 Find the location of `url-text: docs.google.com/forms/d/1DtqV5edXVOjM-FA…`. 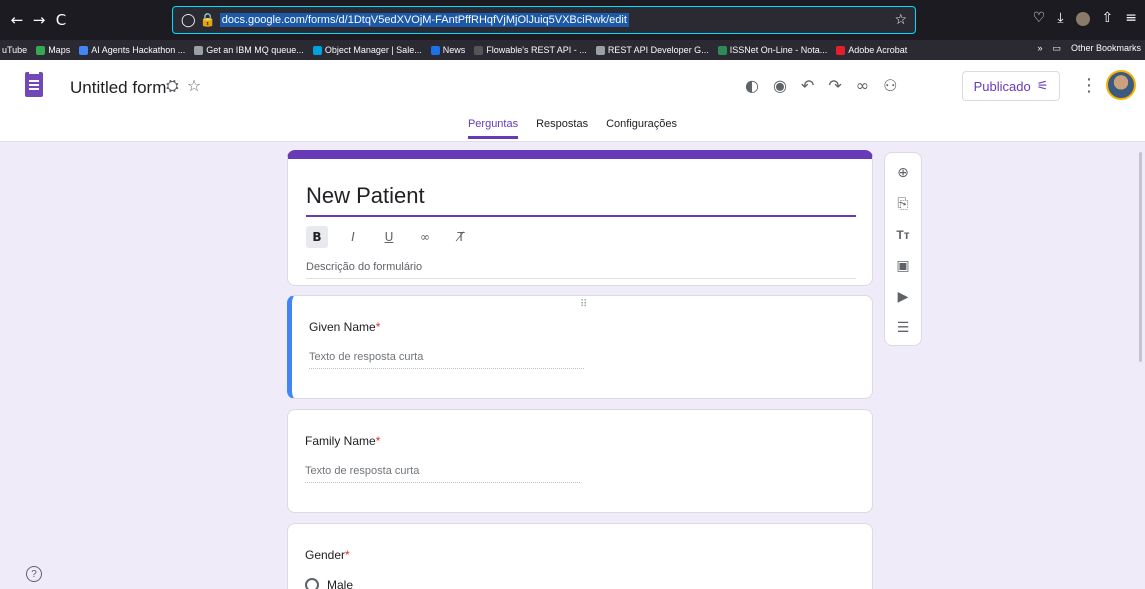

url-text: docs.google.com/forms/d/1DtqV5edXVOjM-FA… is located at coordinates (424, 20).